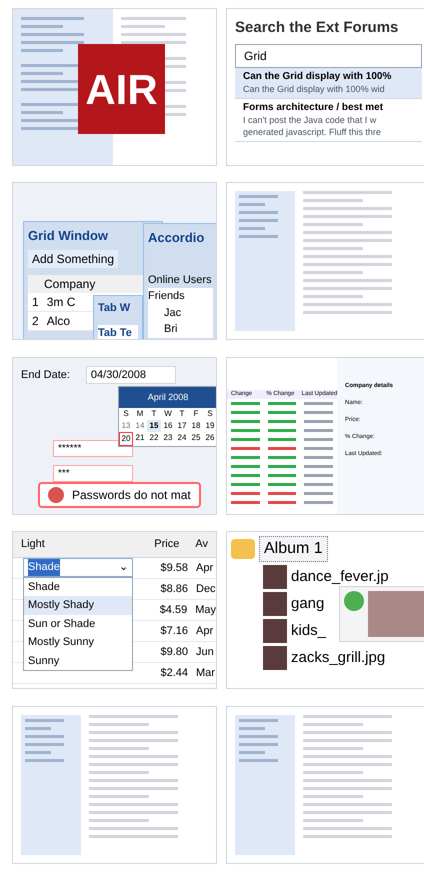 This screenshot has width=424, height=873. What do you see at coordinates (131, 375) in the screenshot?
I see `date-field: 04/30/2008` at bounding box center [131, 375].